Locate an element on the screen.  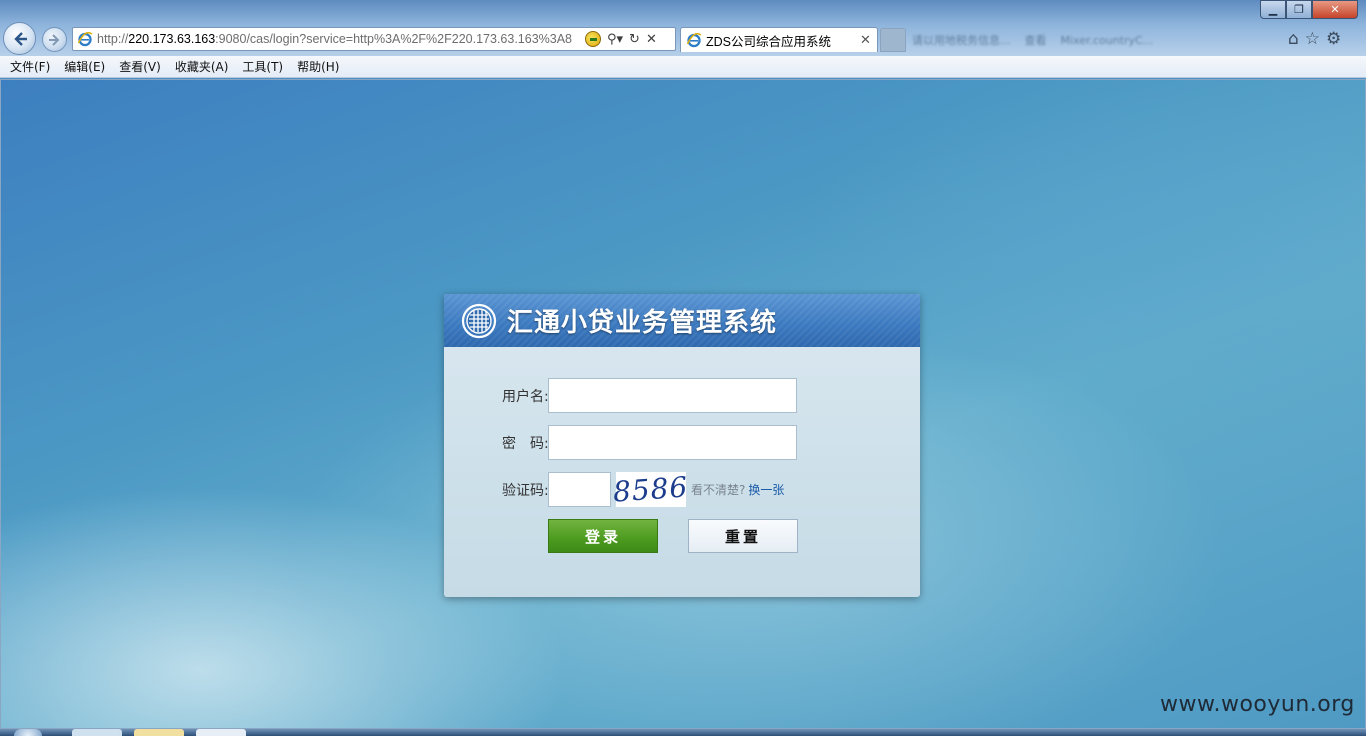
maximize-button: ❐ is located at coordinates (1299, 9).